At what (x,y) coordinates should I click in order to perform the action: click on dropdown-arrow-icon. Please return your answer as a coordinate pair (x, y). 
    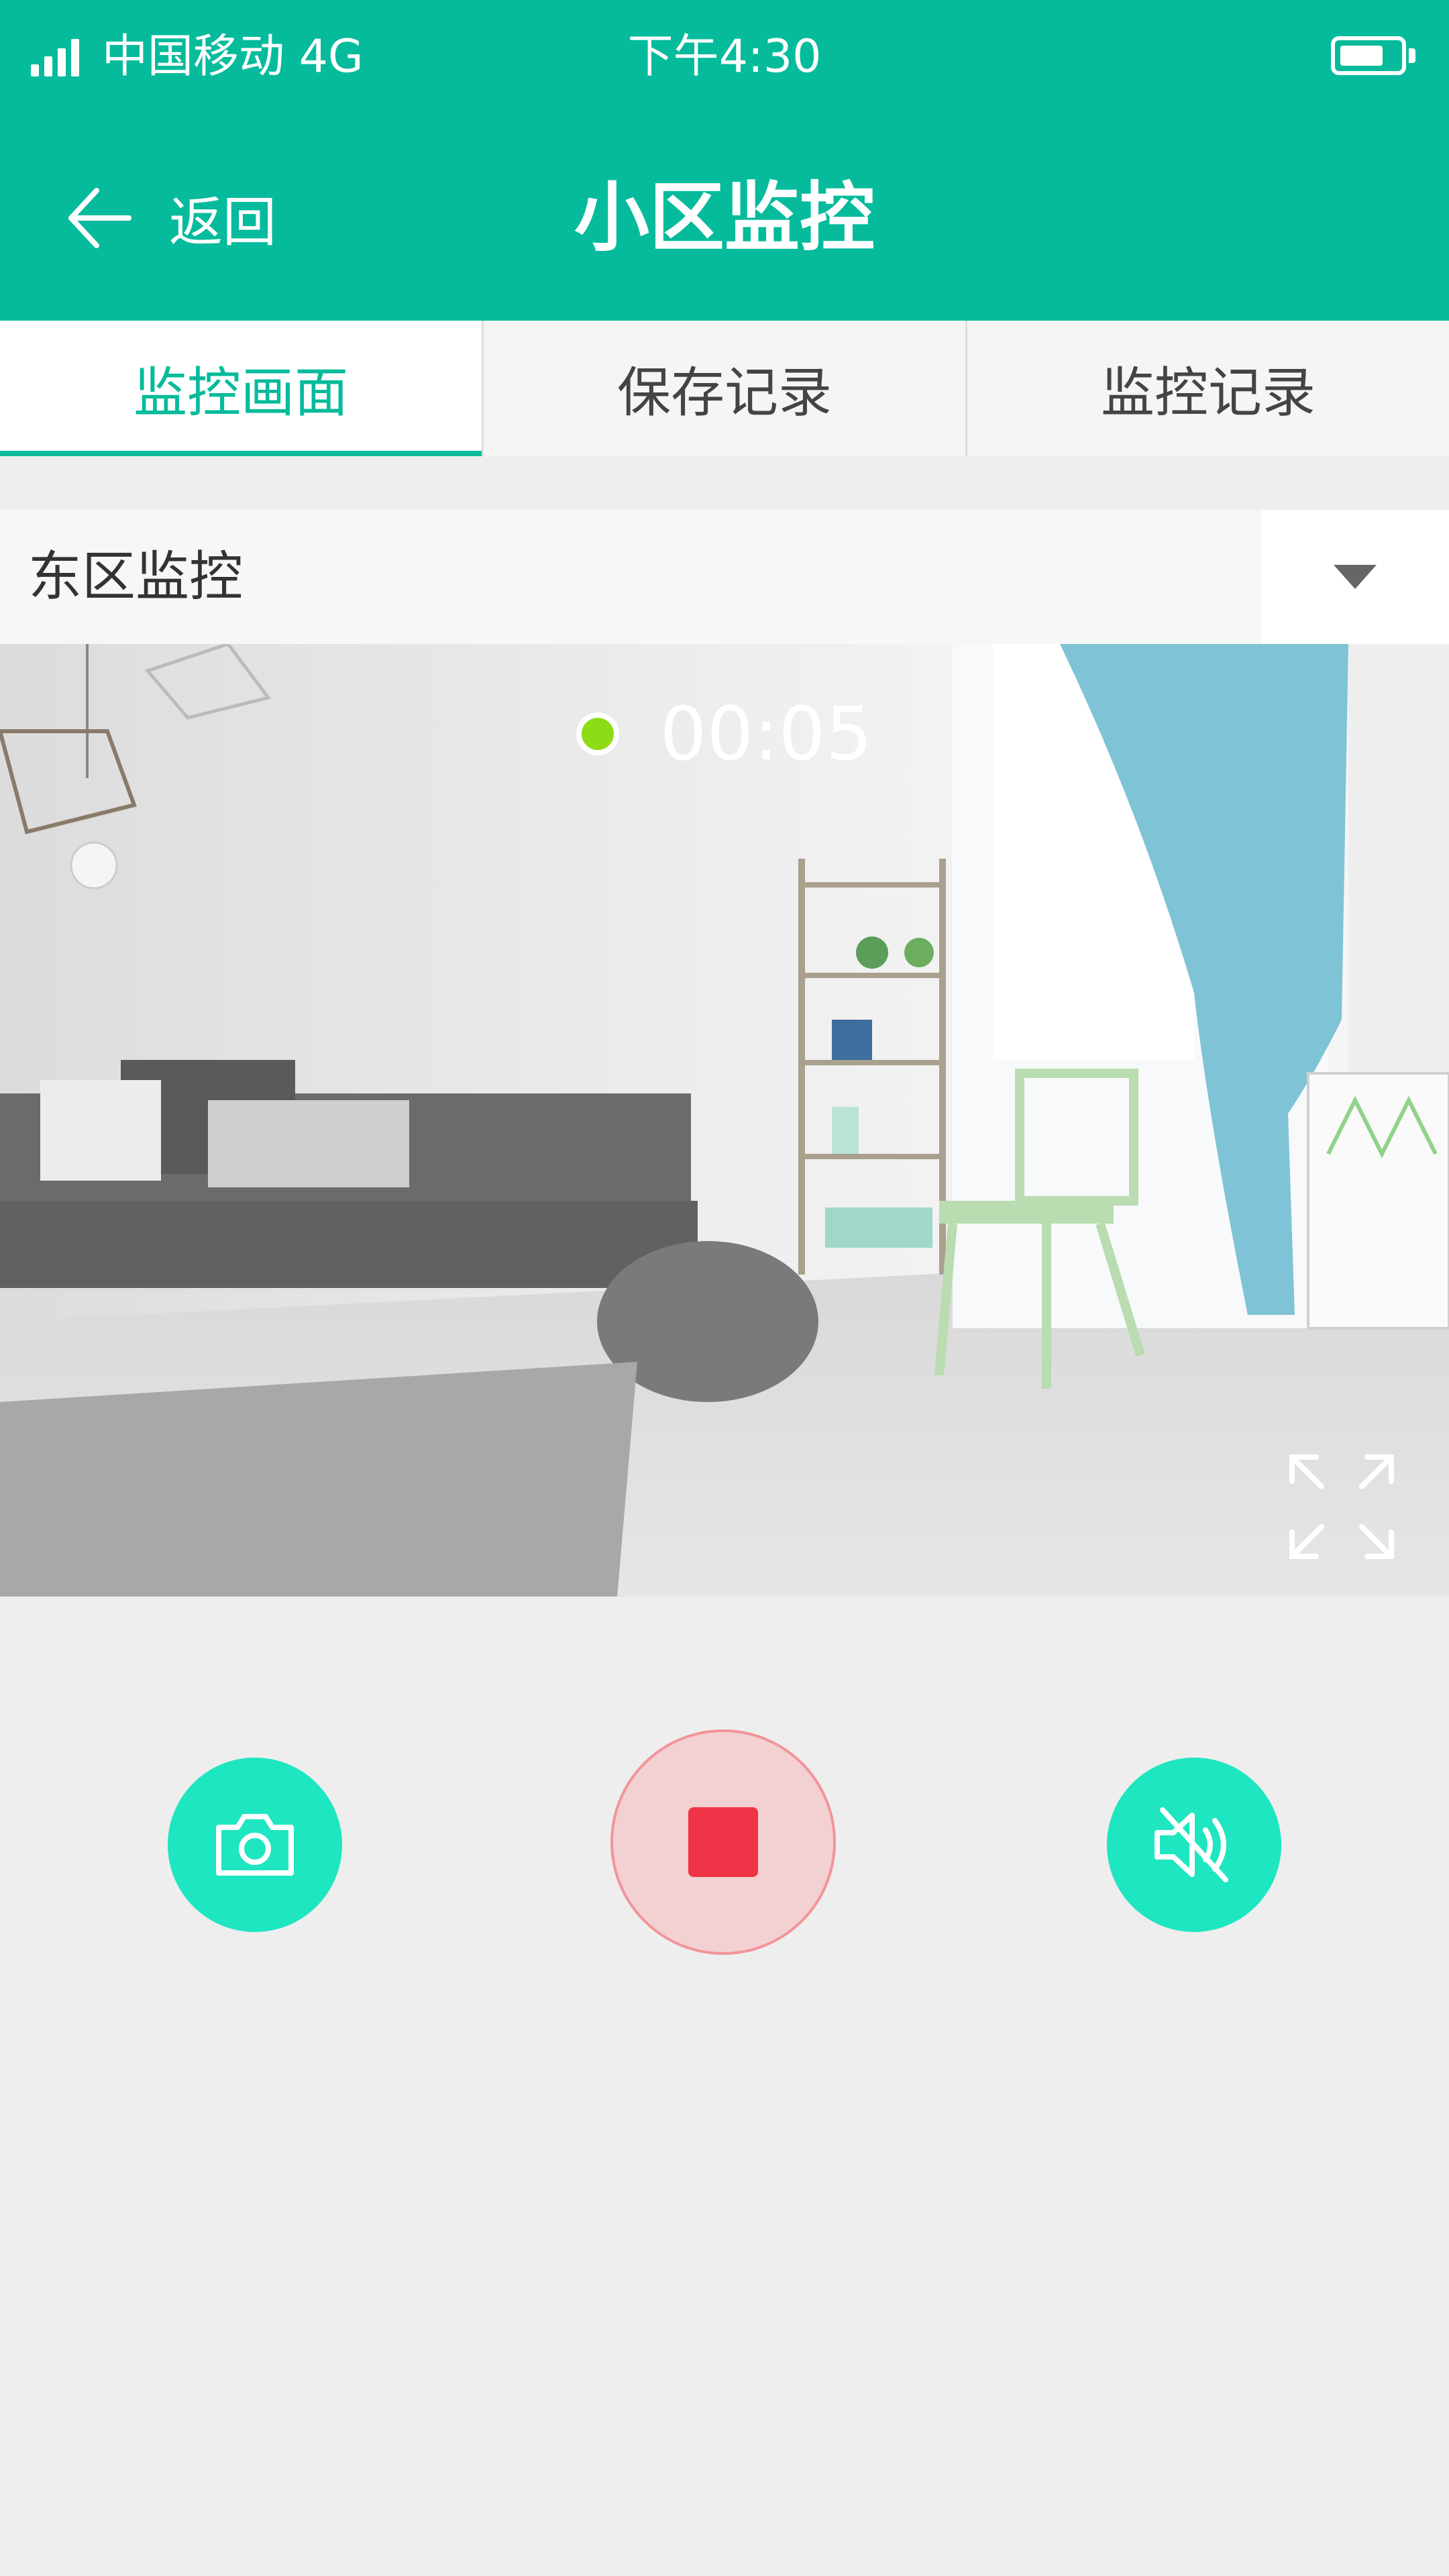
    Looking at the image, I should click on (1355, 577).